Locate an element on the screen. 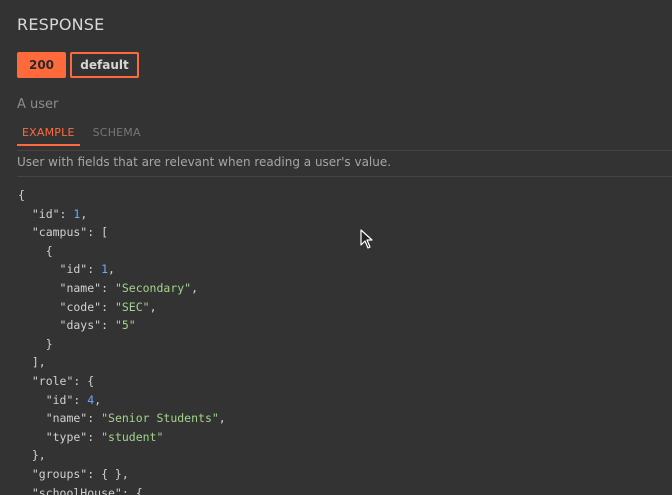 The image size is (672, 495). tab-schema: SCHEMA is located at coordinates (117, 136).